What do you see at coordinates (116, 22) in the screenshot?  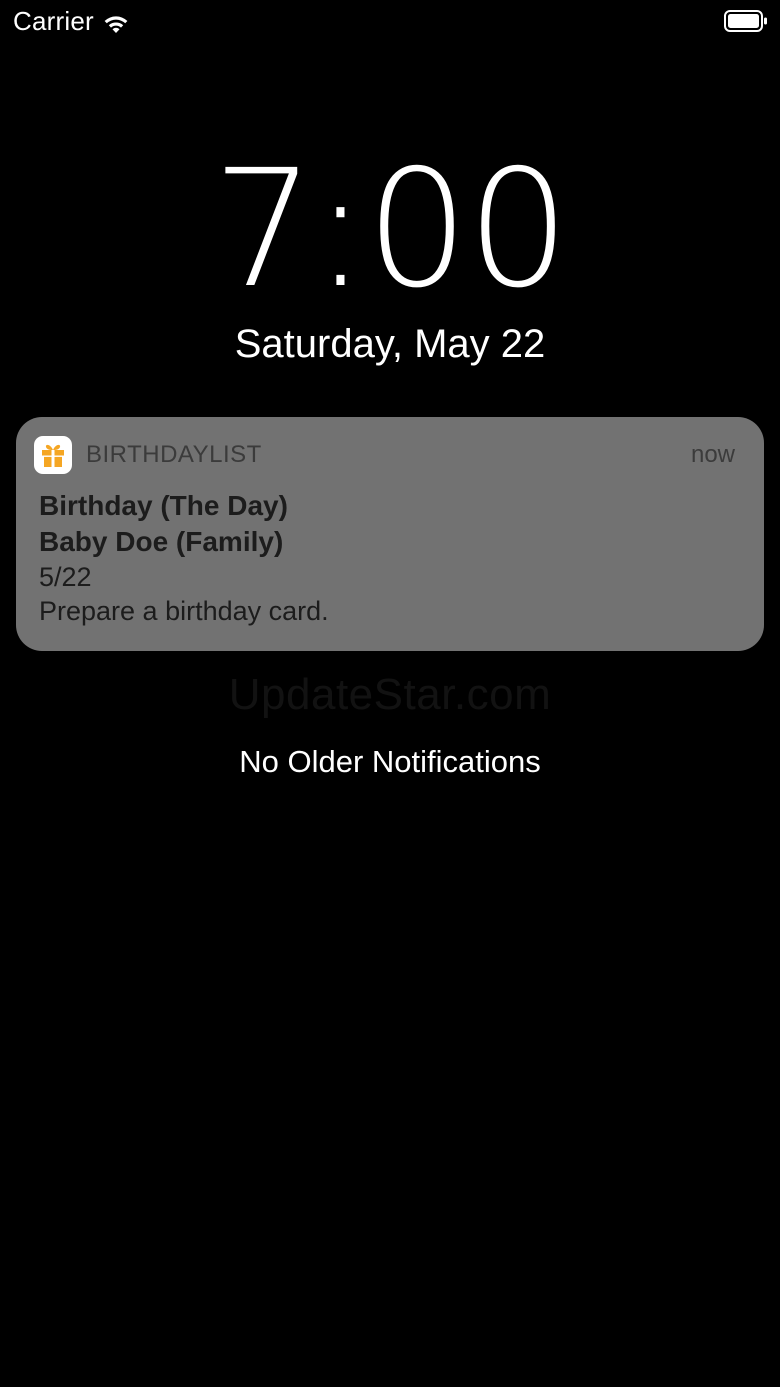 I see `wifi-icon` at bounding box center [116, 22].